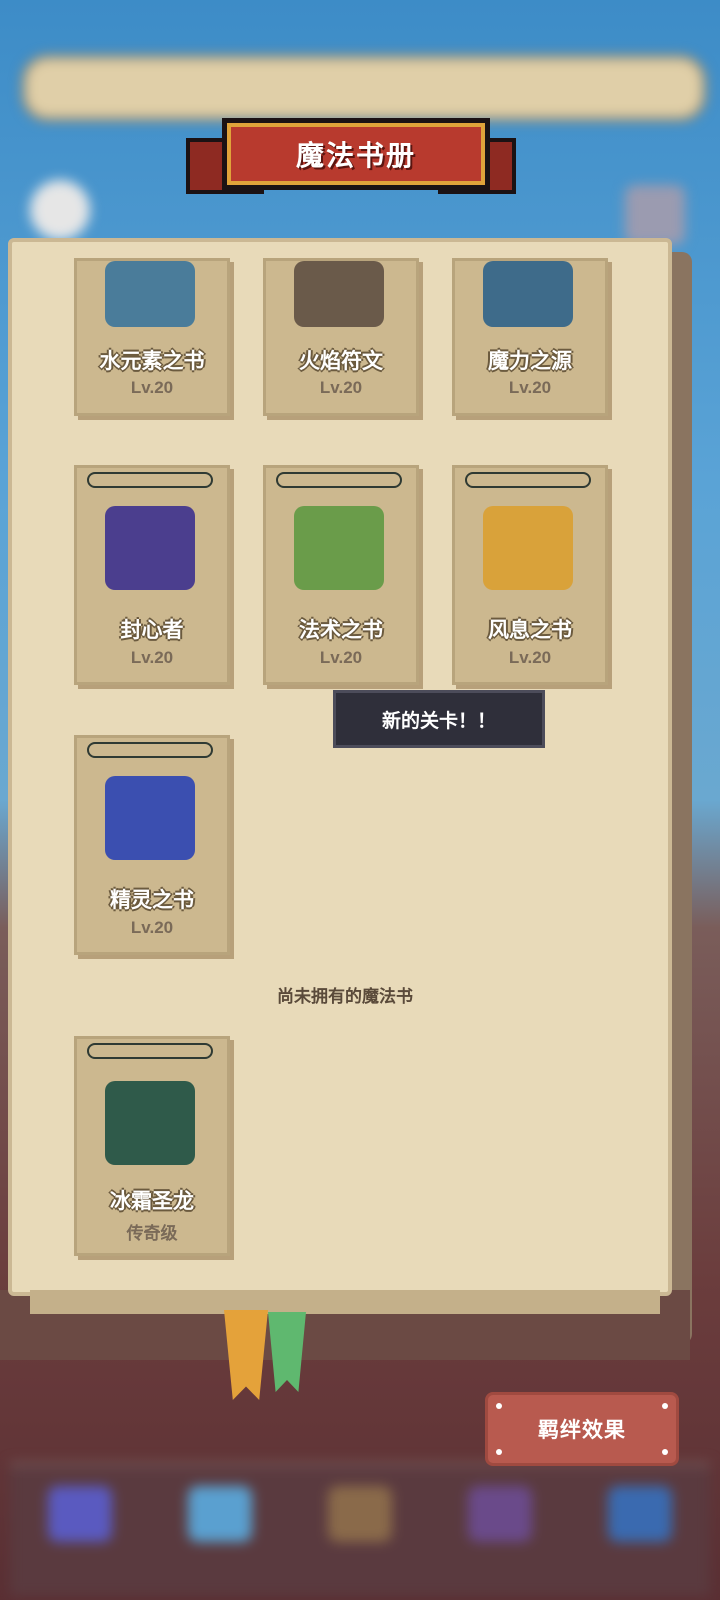  I want to click on bond-effect-button: 羁绊效果, so click(582, 1429).